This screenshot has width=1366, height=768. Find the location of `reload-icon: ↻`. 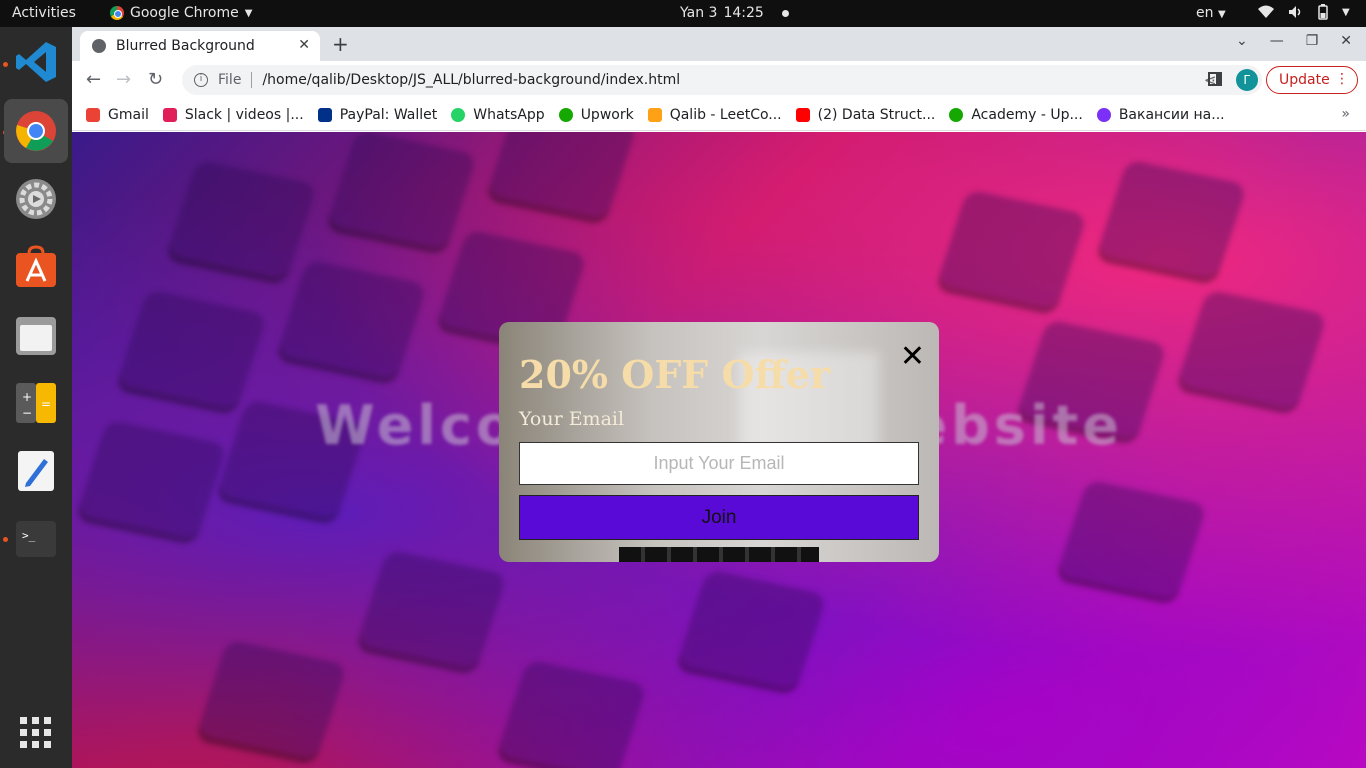

reload-icon: ↻ is located at coordinates (155, 79).